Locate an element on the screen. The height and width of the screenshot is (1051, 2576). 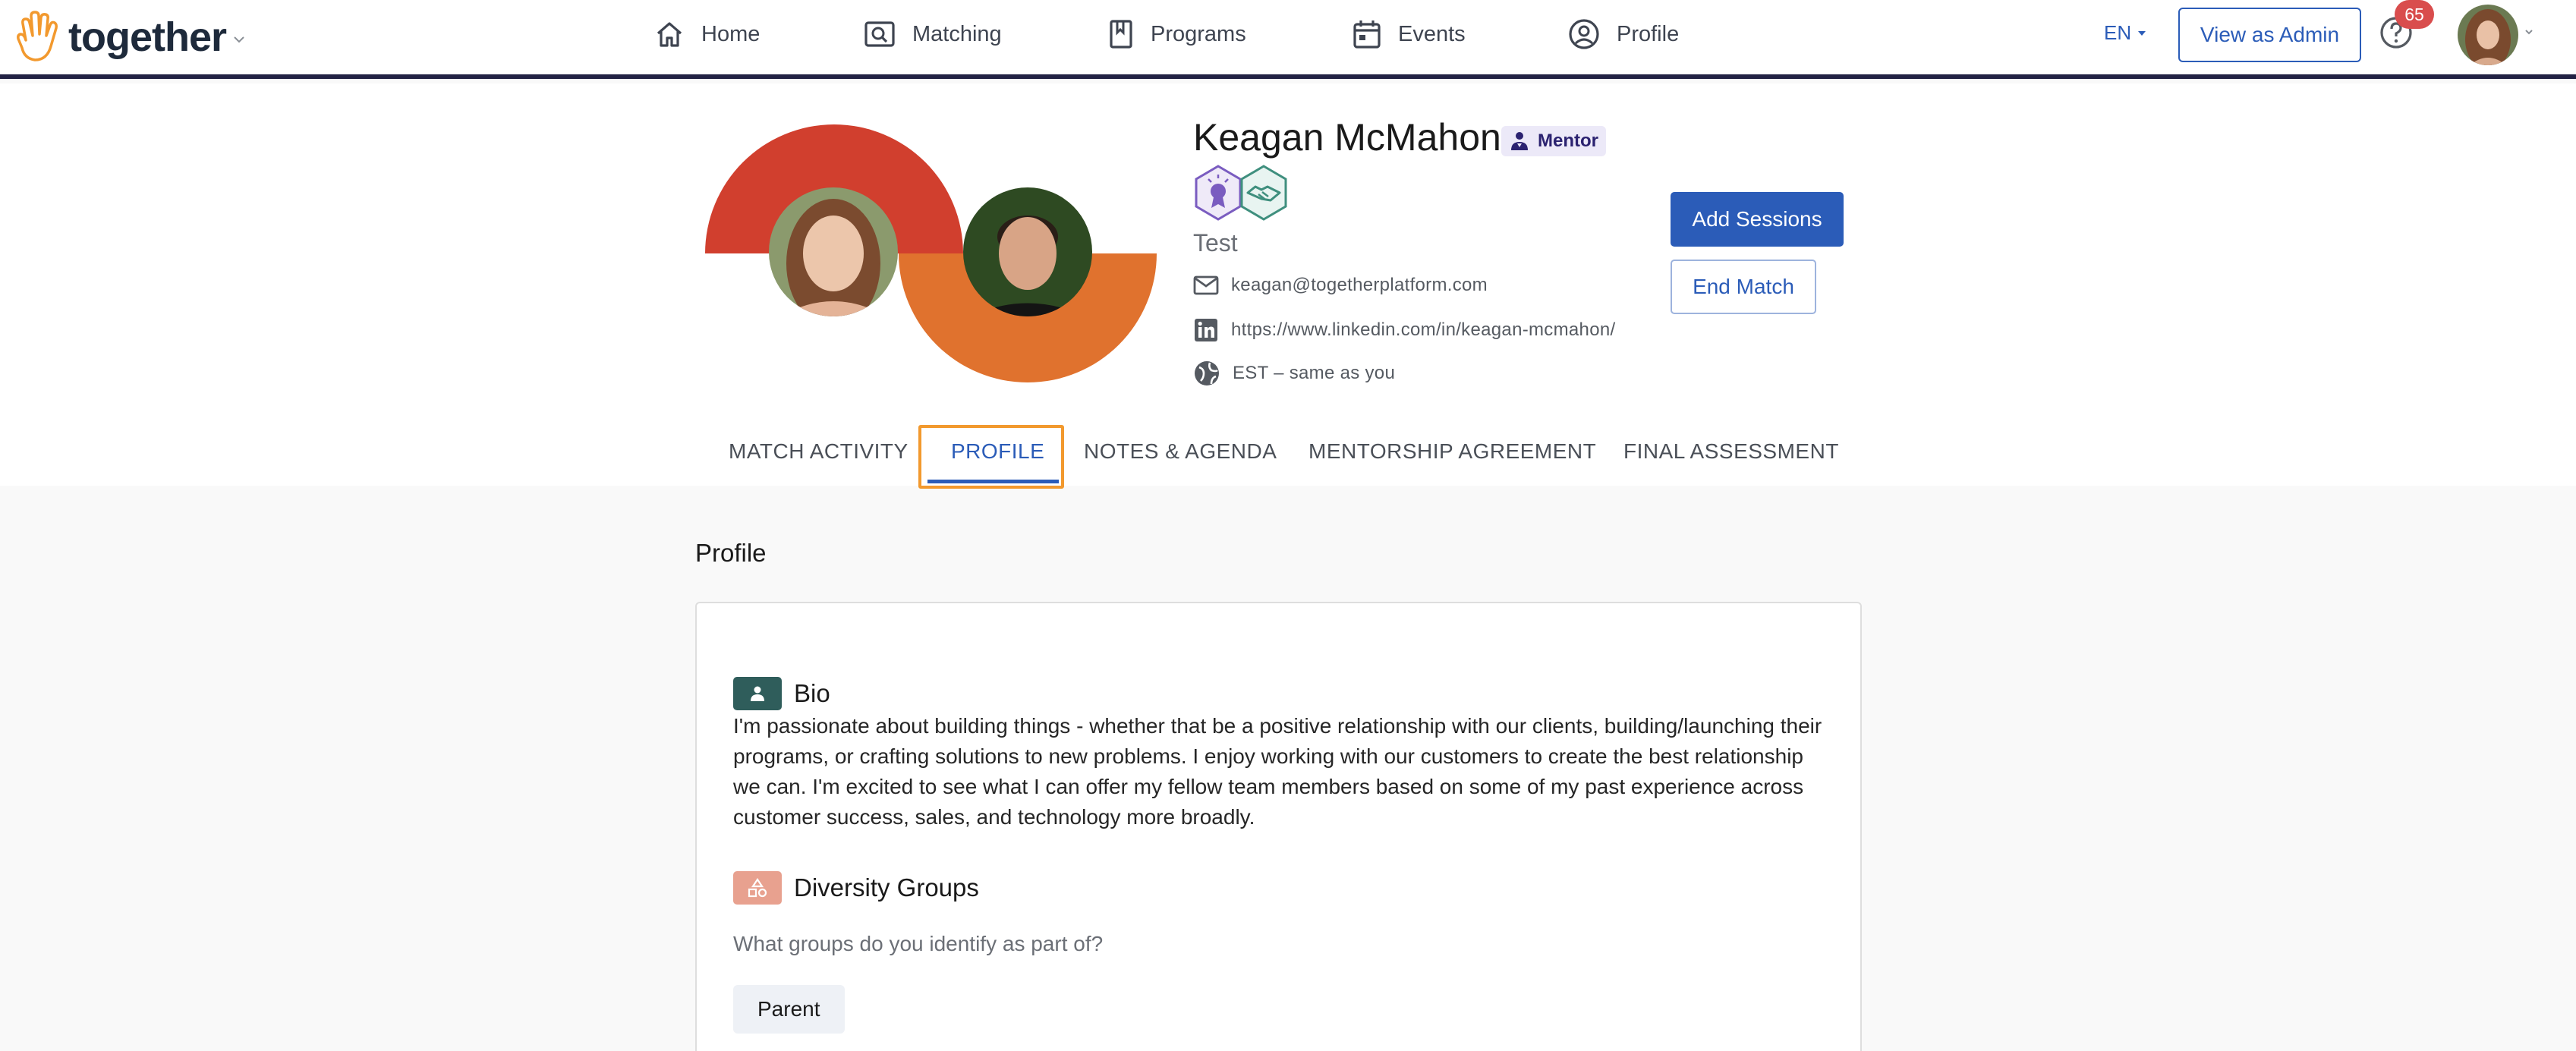
active-tab-indicator is located at coordinates (993, 481).